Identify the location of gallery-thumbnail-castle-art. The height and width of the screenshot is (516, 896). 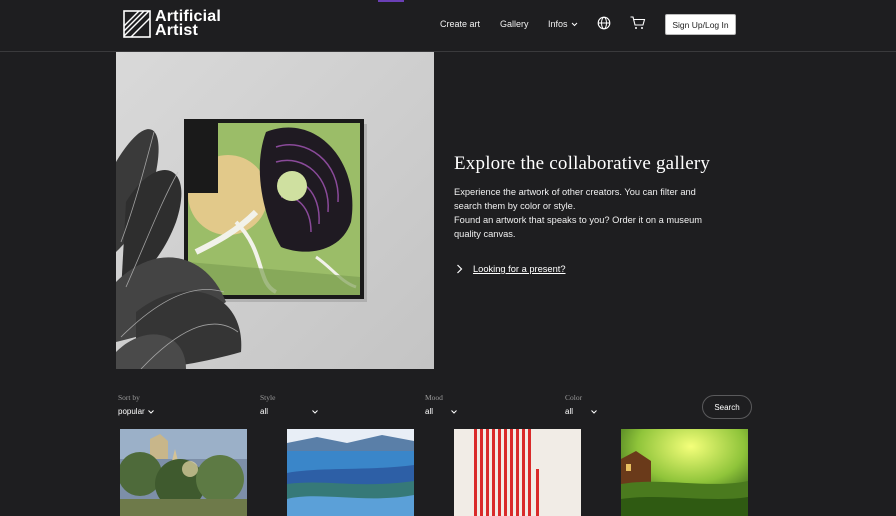
(183, 472).